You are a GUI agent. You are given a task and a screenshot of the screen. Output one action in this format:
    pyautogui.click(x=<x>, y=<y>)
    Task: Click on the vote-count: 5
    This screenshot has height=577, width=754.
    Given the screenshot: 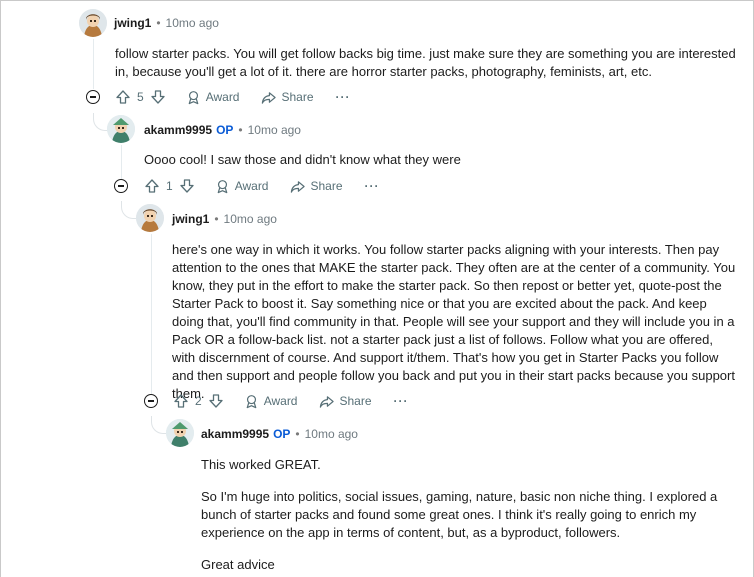 What is the action you would take?
    pyautogui.click(x=140, y=97)
    